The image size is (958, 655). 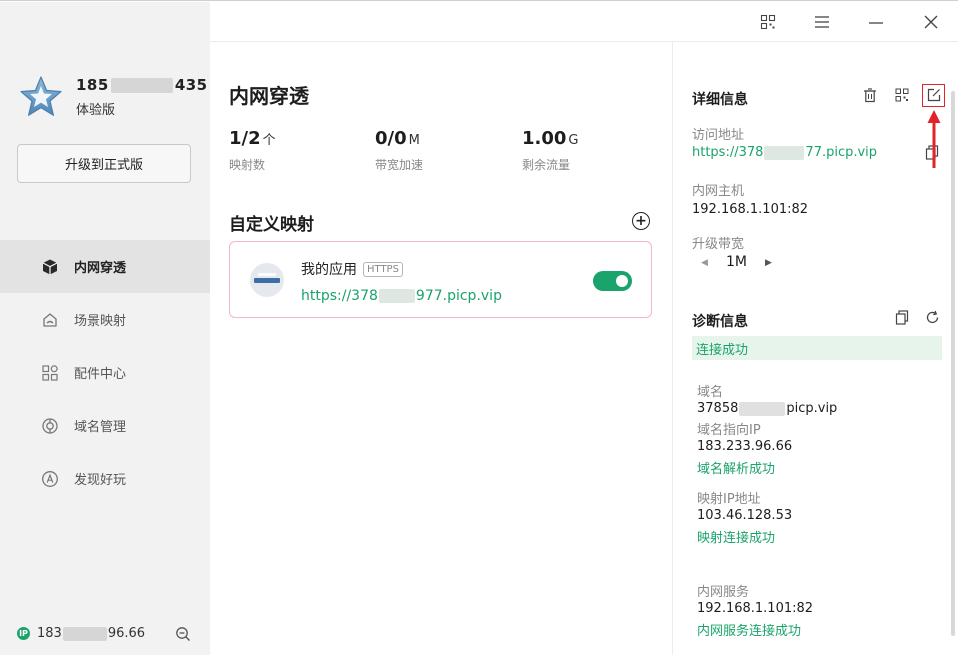 I want to click on user-name-prefix: 185, so click(x=92, y=85).